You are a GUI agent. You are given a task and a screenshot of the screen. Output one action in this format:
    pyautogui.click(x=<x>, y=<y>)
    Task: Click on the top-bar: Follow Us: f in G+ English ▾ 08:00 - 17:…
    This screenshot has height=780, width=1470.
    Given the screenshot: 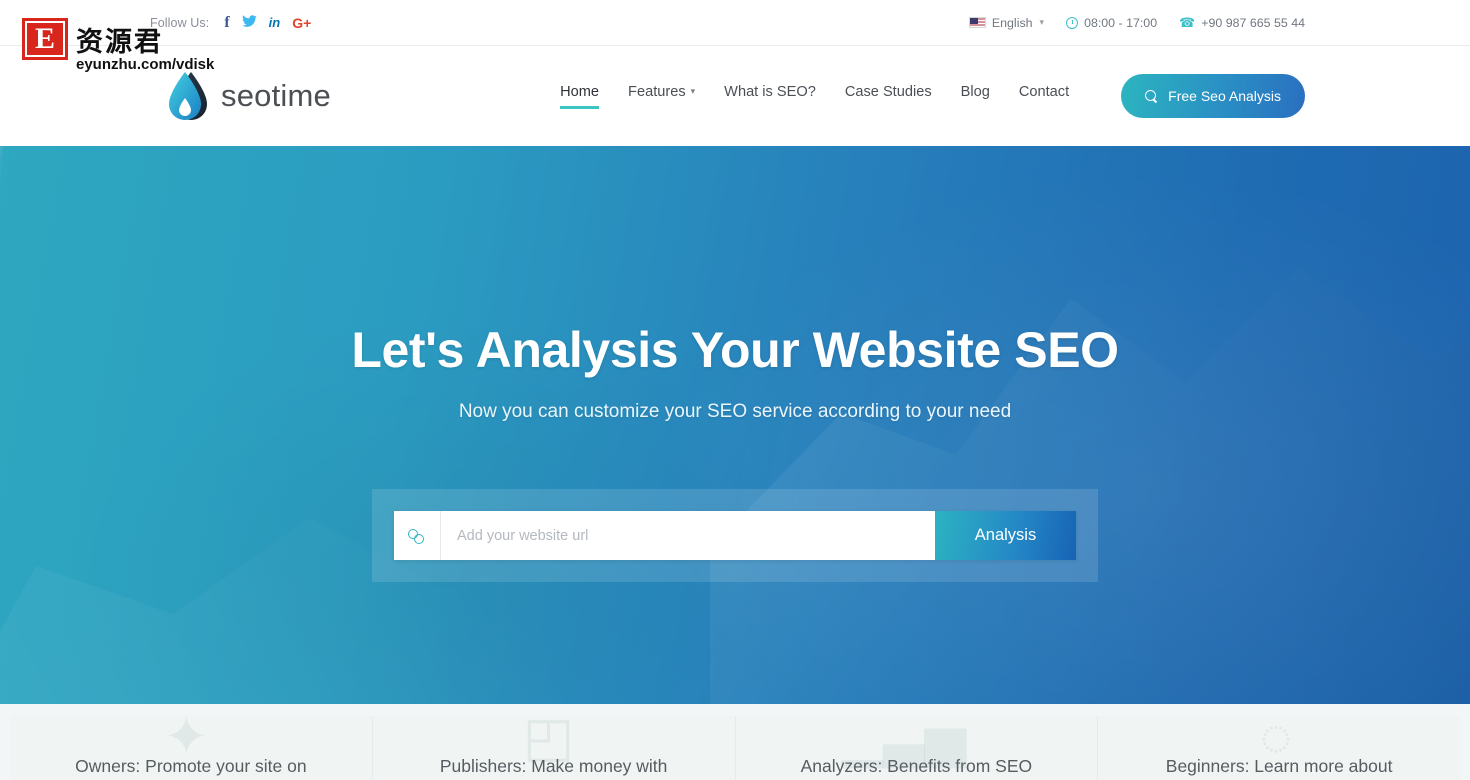 What is the action you would take?
    pyautogui.click(x=735, y=23)
    